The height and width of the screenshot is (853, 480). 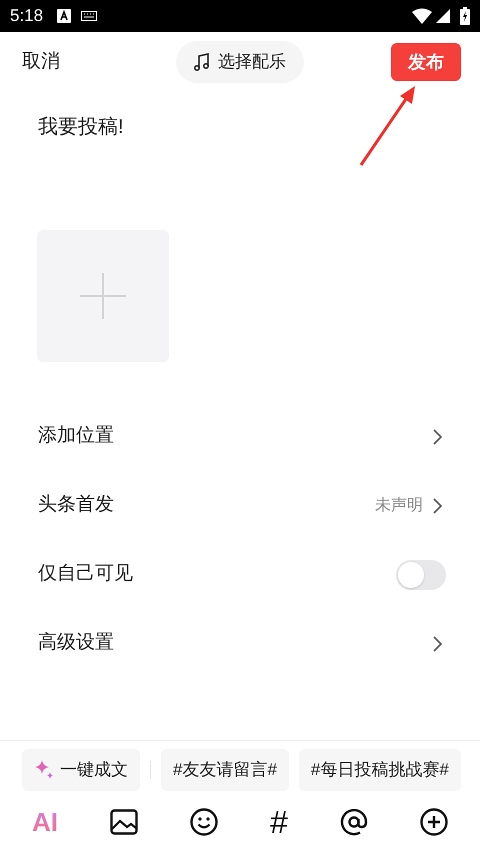 What do you see at coordinates (124, 822) in the screenshot?
I see `image-icon` at bounding box center [124, 822].